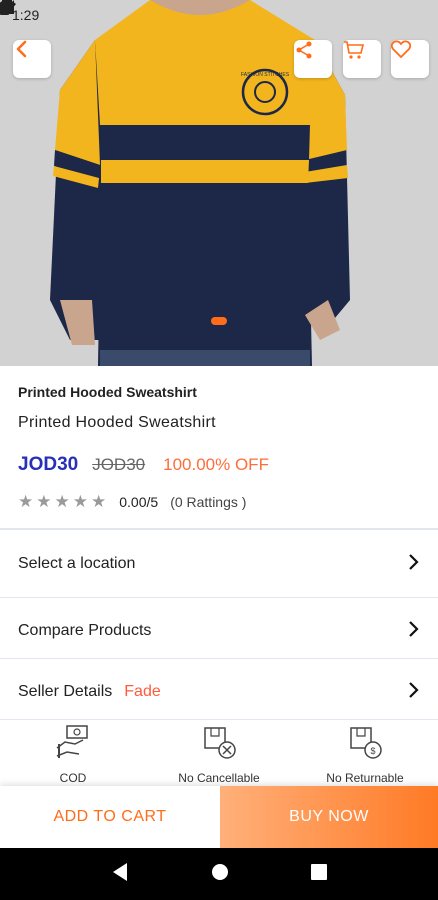 Image resolution: width=438 pixels, height=900 pixels. Describe the element at coordinates (219, 778) in the screenshot. I see `policy-label: No Cancellable` at that location.